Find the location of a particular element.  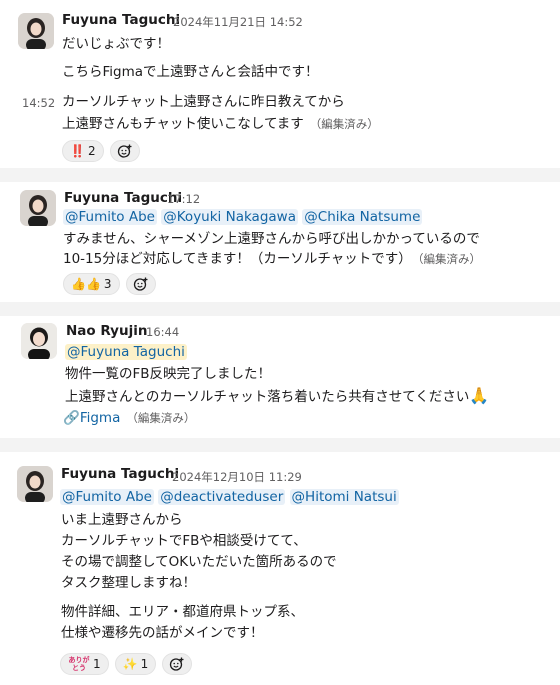

reaction-pill: 👍👍 3 is located at coordinates (91, 284).